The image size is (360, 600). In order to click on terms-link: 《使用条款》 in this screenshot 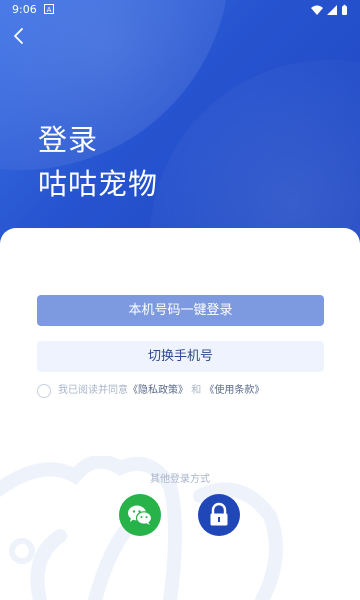, I will do `click(234, 390)`.